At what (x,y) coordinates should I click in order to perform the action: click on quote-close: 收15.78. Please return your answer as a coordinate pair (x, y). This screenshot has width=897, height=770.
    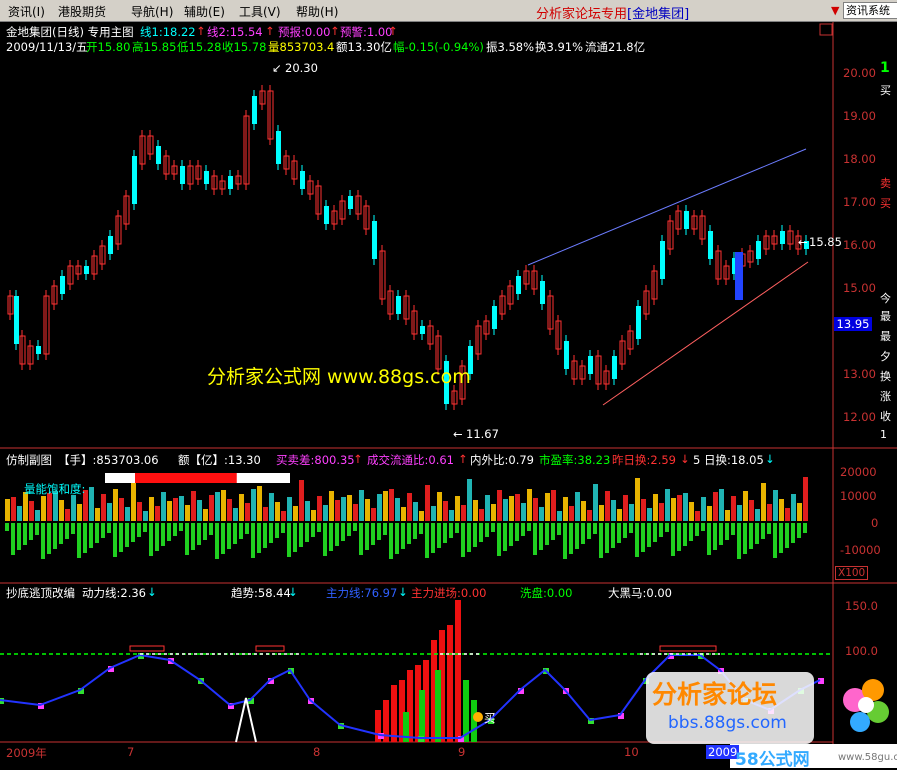
    Looking at the image, I should click on (244, 47).